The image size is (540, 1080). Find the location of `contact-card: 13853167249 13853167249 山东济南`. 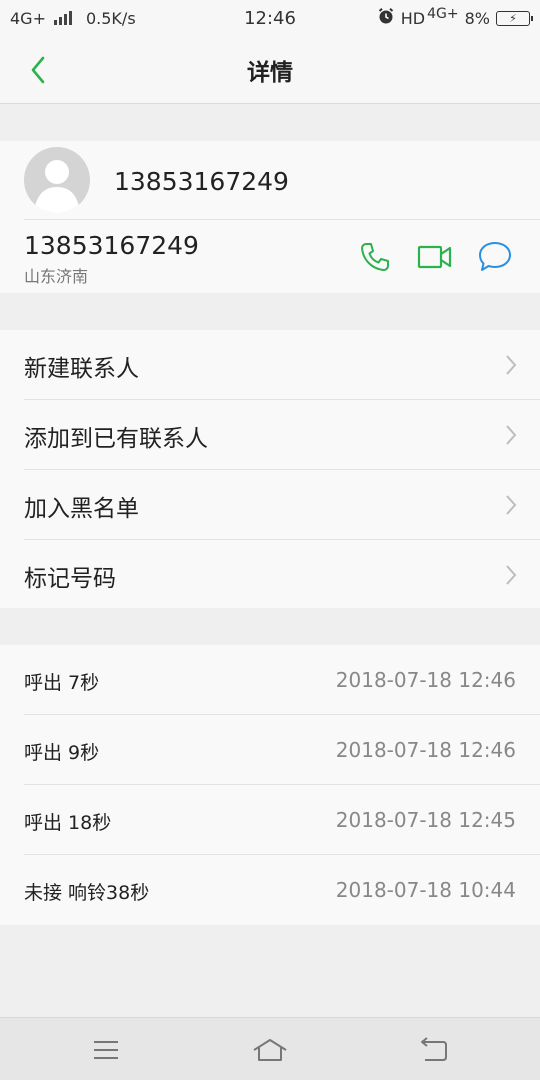

contact-card: 13853167249 13853167249 山东济南 is located at coordinates (270, 217).